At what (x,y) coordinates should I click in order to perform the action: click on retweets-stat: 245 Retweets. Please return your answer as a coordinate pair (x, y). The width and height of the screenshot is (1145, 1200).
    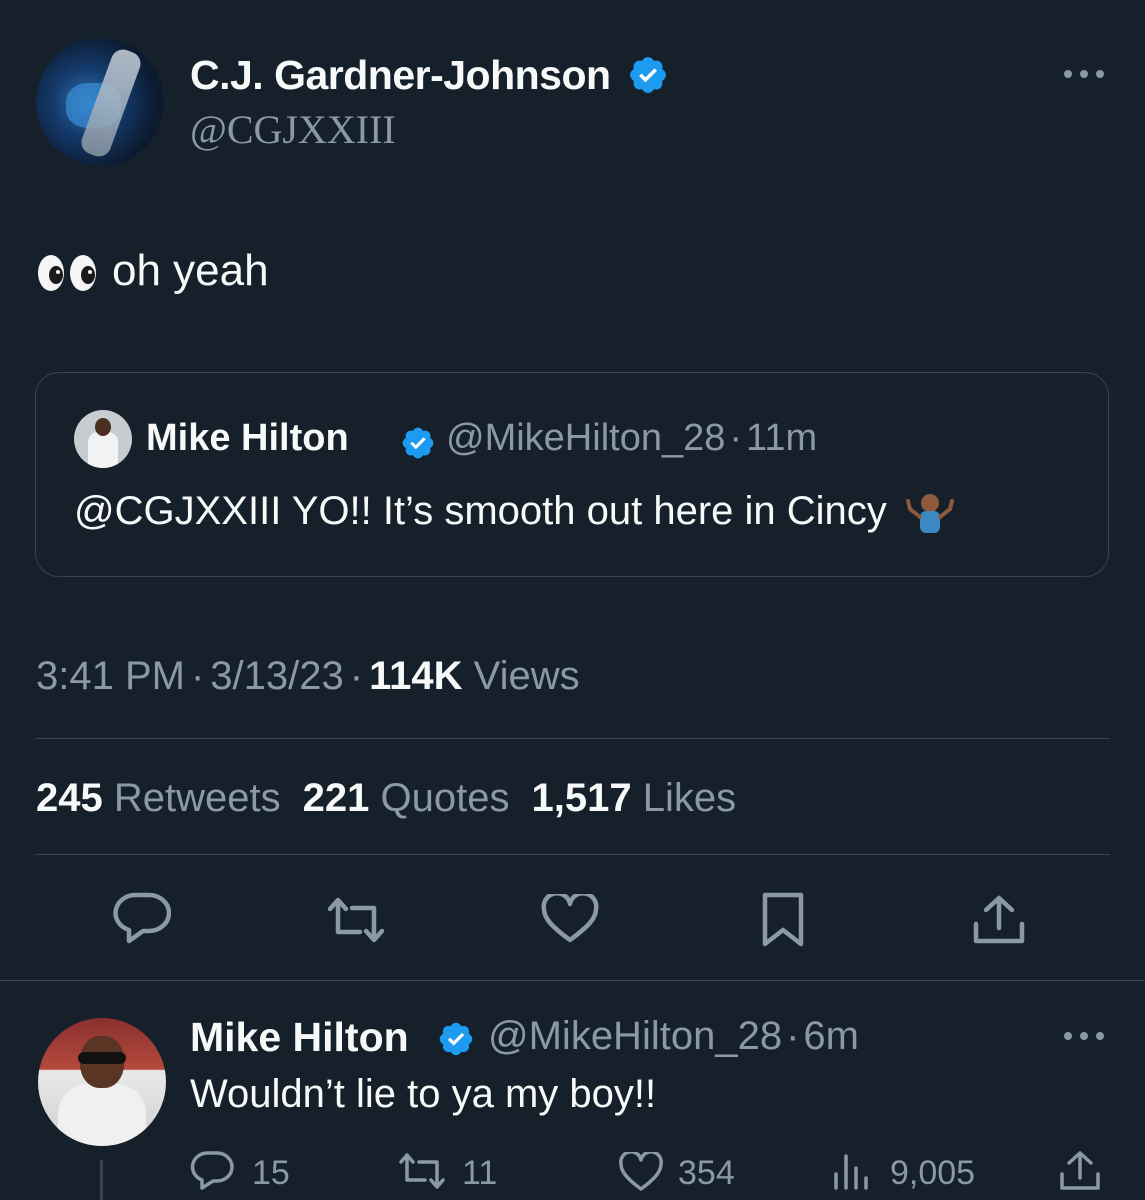
    Looking at the image, I should click on (158, 798).